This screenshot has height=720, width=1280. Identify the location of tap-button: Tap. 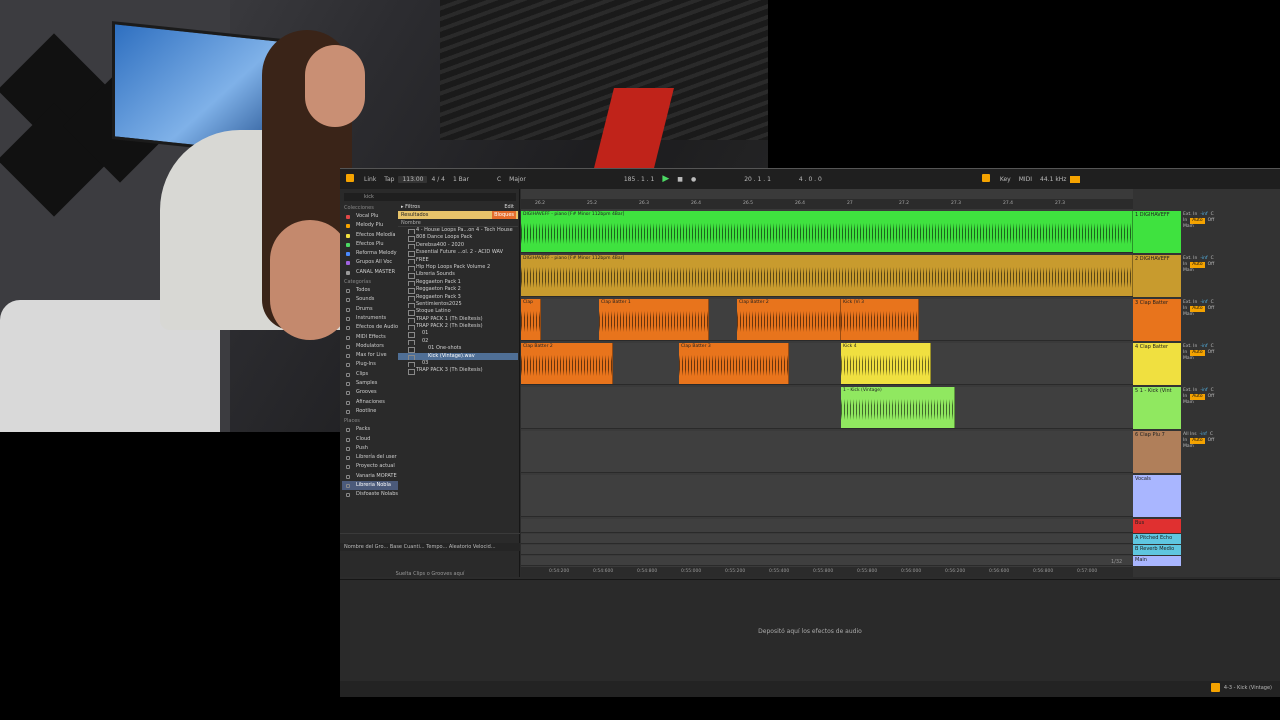
(389, 179).